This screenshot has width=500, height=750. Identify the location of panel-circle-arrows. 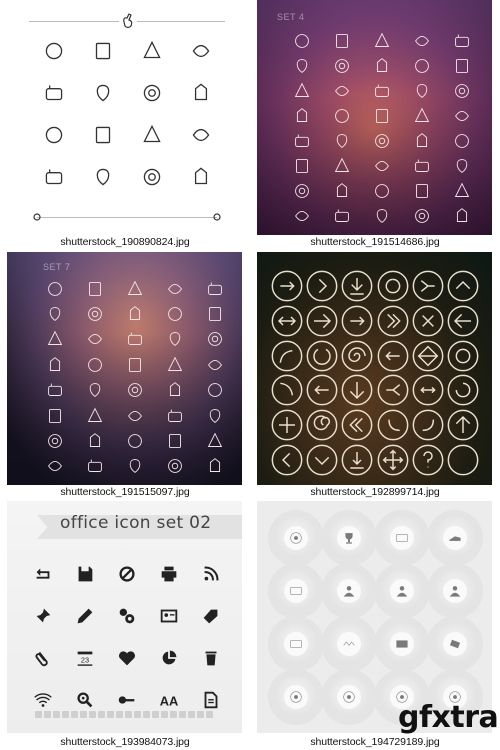
(374, 368).